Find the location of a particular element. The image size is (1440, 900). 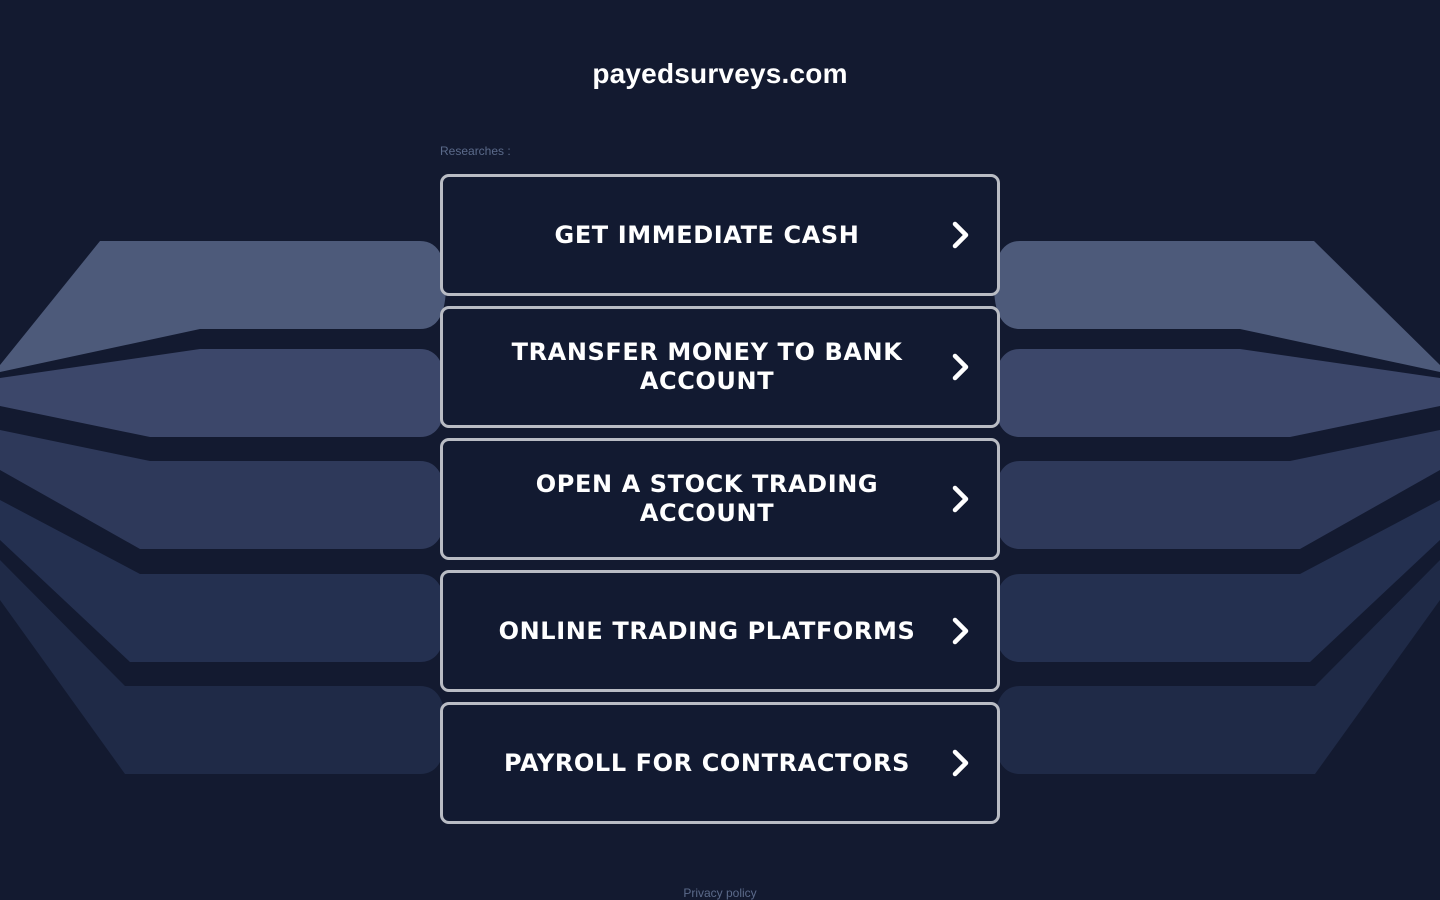

related-link-label: TRANSFER MONEY TO BANK ACCOUNT is located at coordinates (707, 366).